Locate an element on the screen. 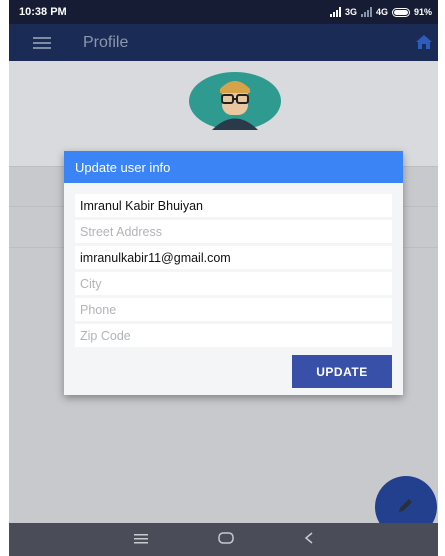 The height and width of the screenshot is (556, 445). network-label-2: 4G is located at coordinates (381, 12).